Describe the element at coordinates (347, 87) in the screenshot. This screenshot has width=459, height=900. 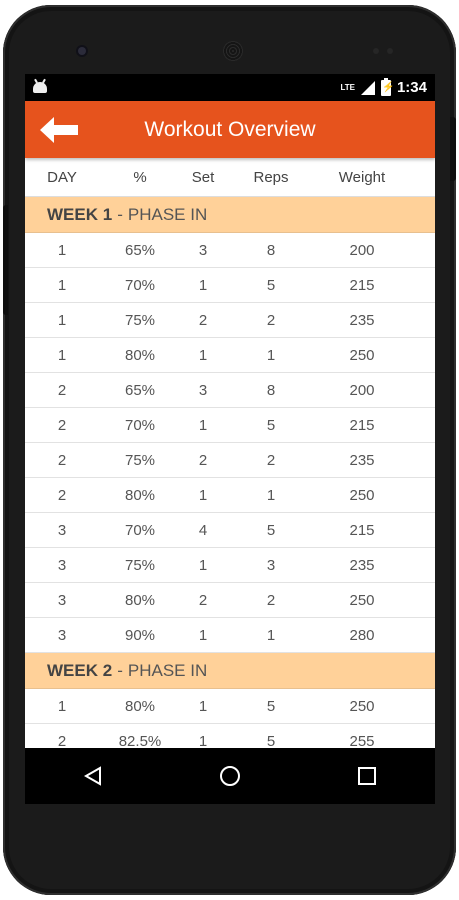
I see `network-type: LTE` at that location.